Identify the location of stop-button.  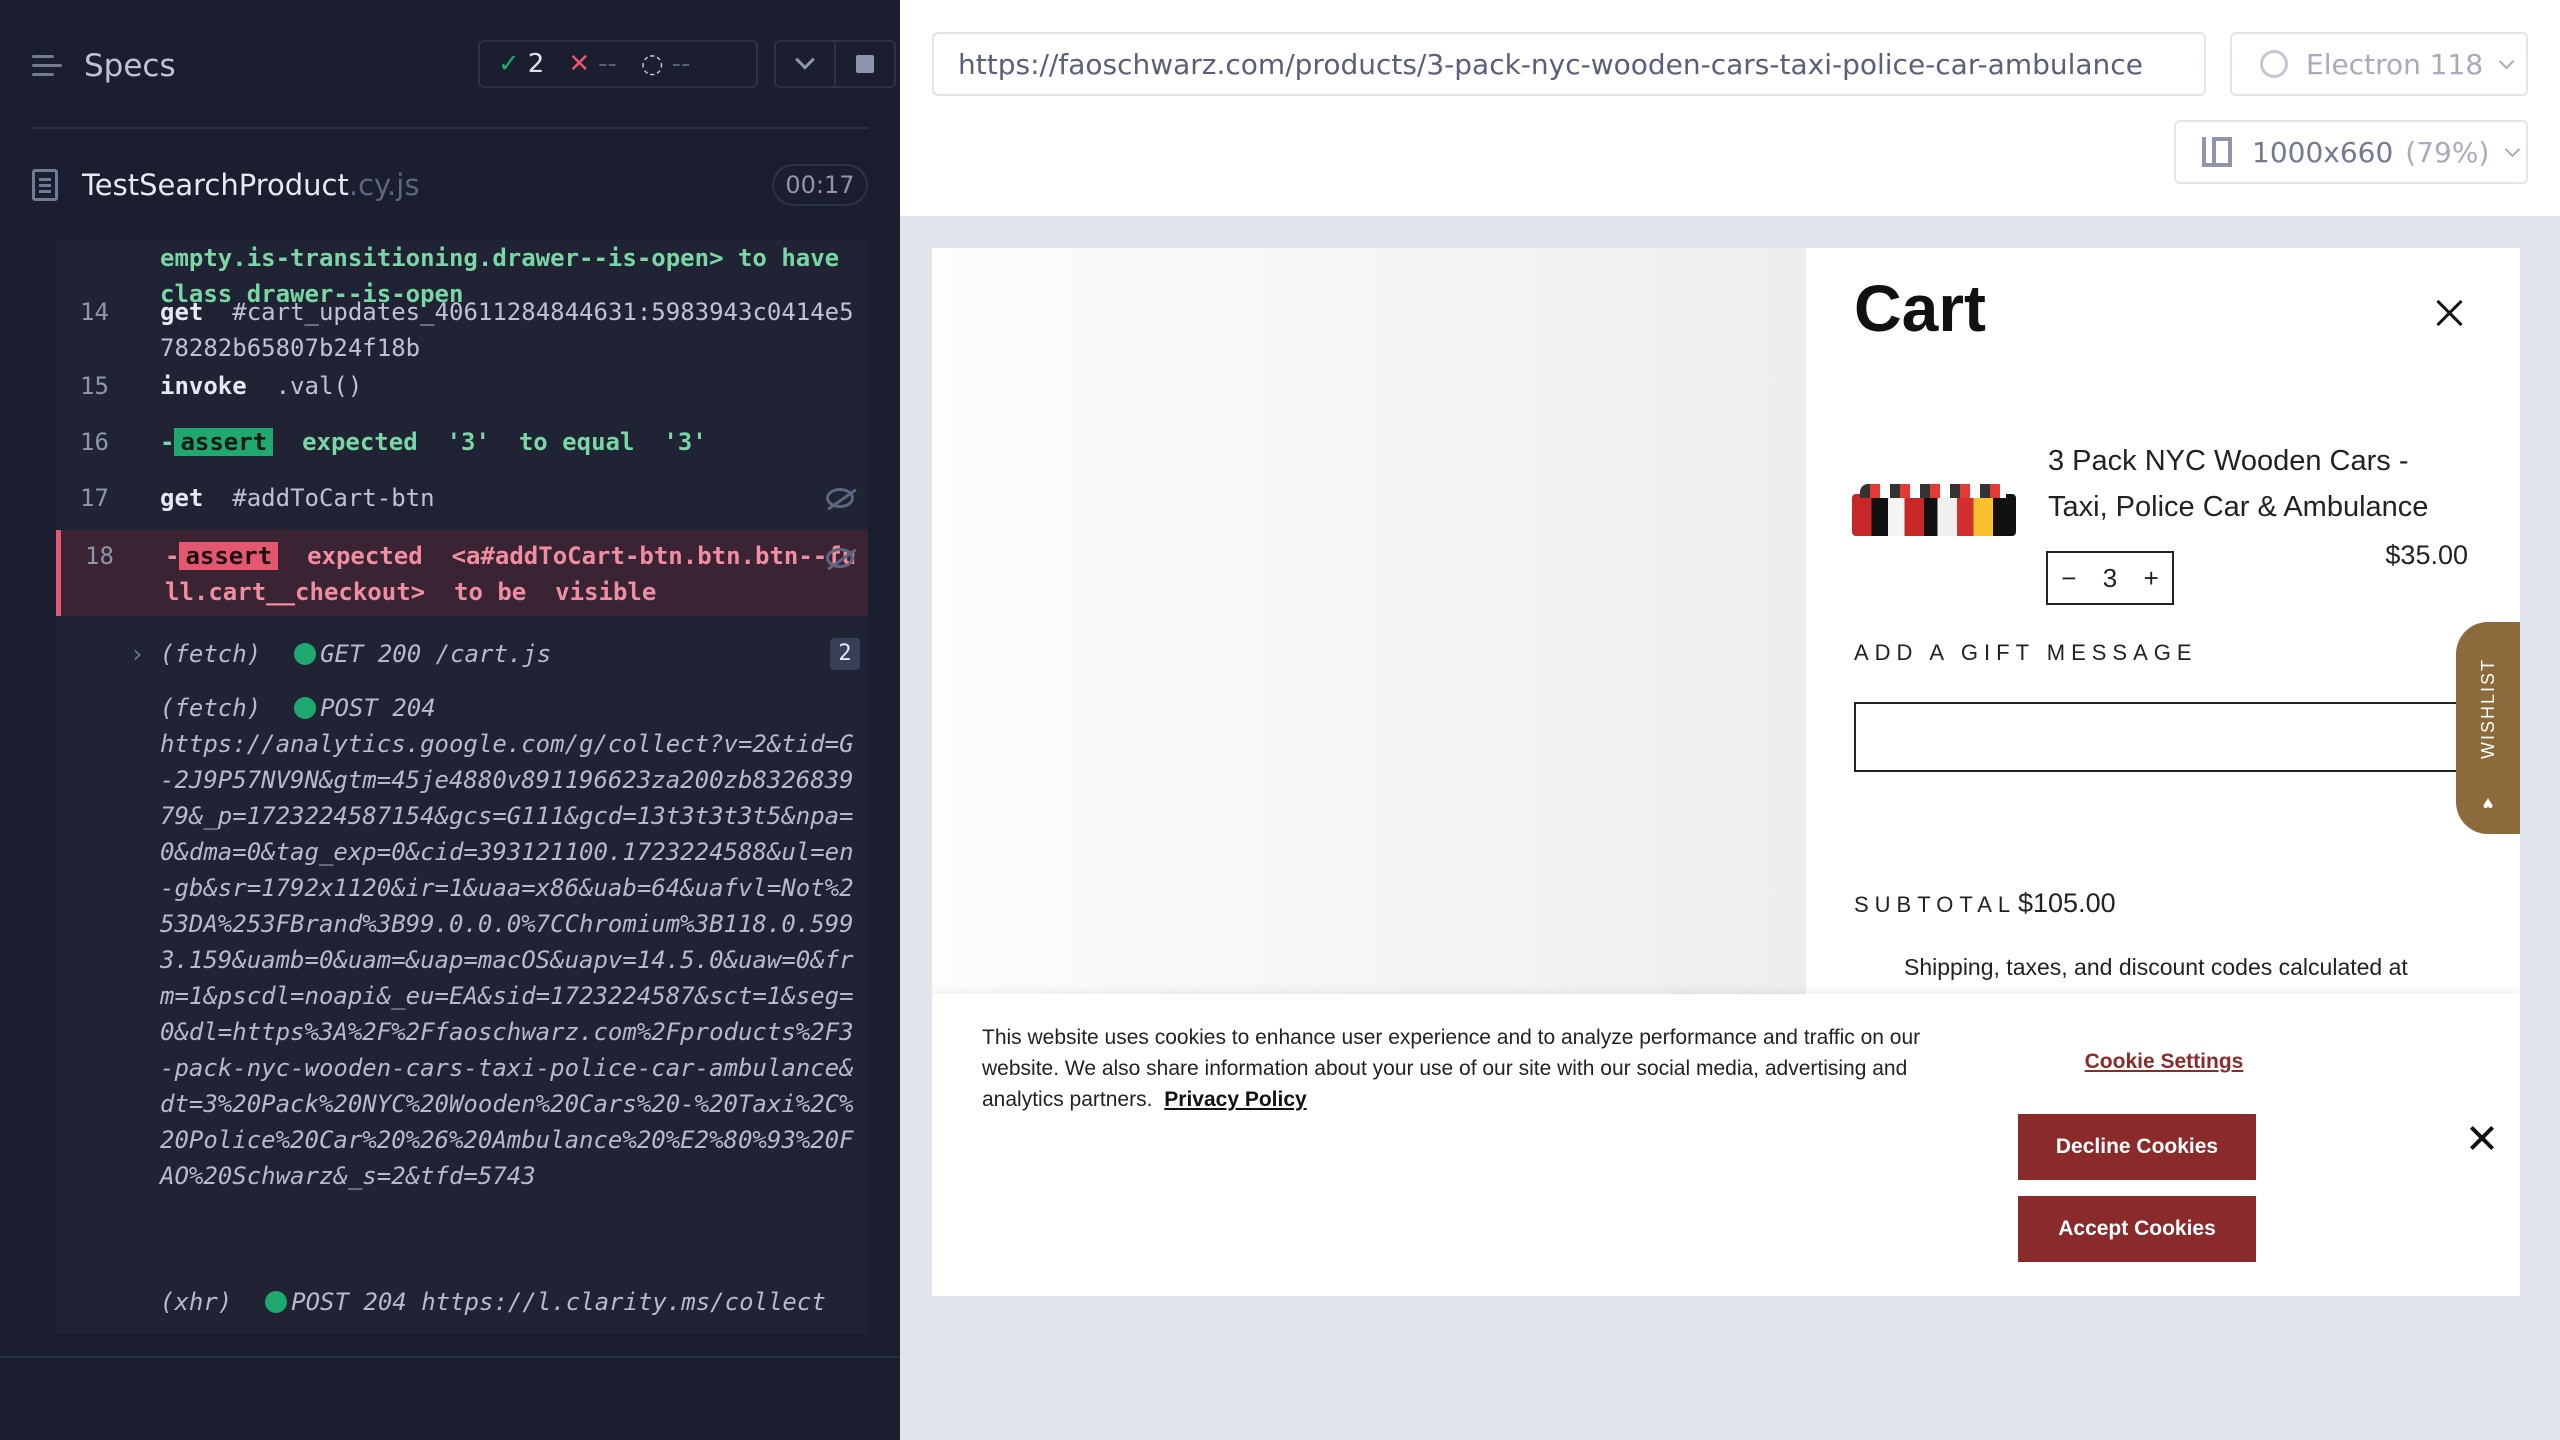
(865, 64).